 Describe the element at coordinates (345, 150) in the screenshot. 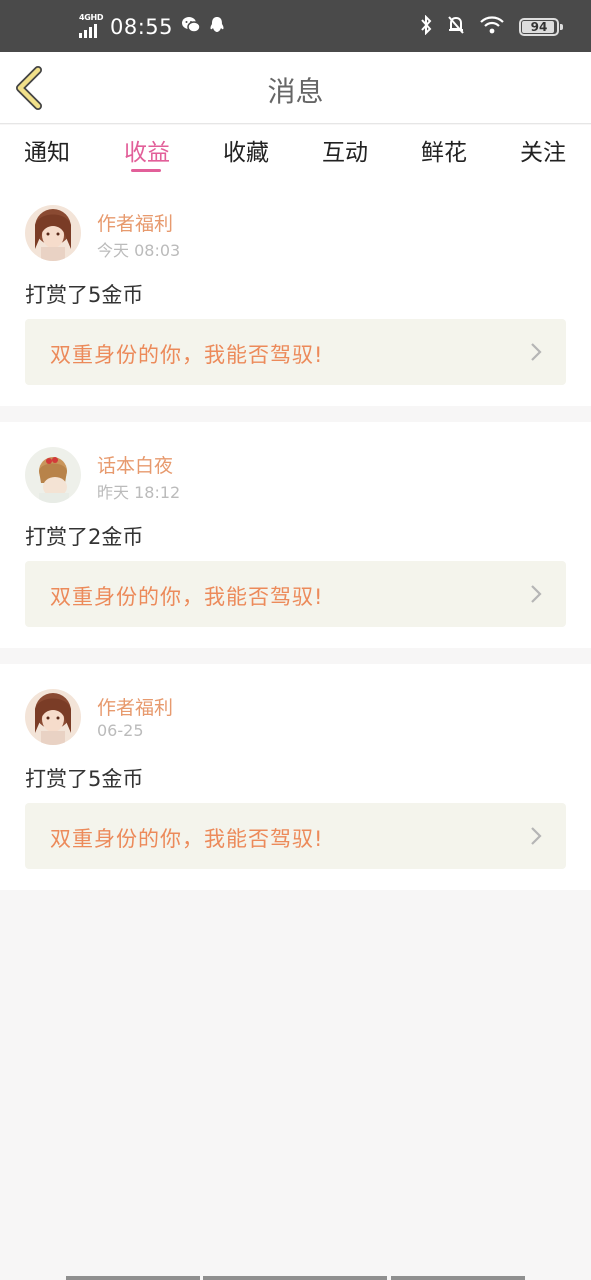

I see `tab-interactions: 互动` at that location.